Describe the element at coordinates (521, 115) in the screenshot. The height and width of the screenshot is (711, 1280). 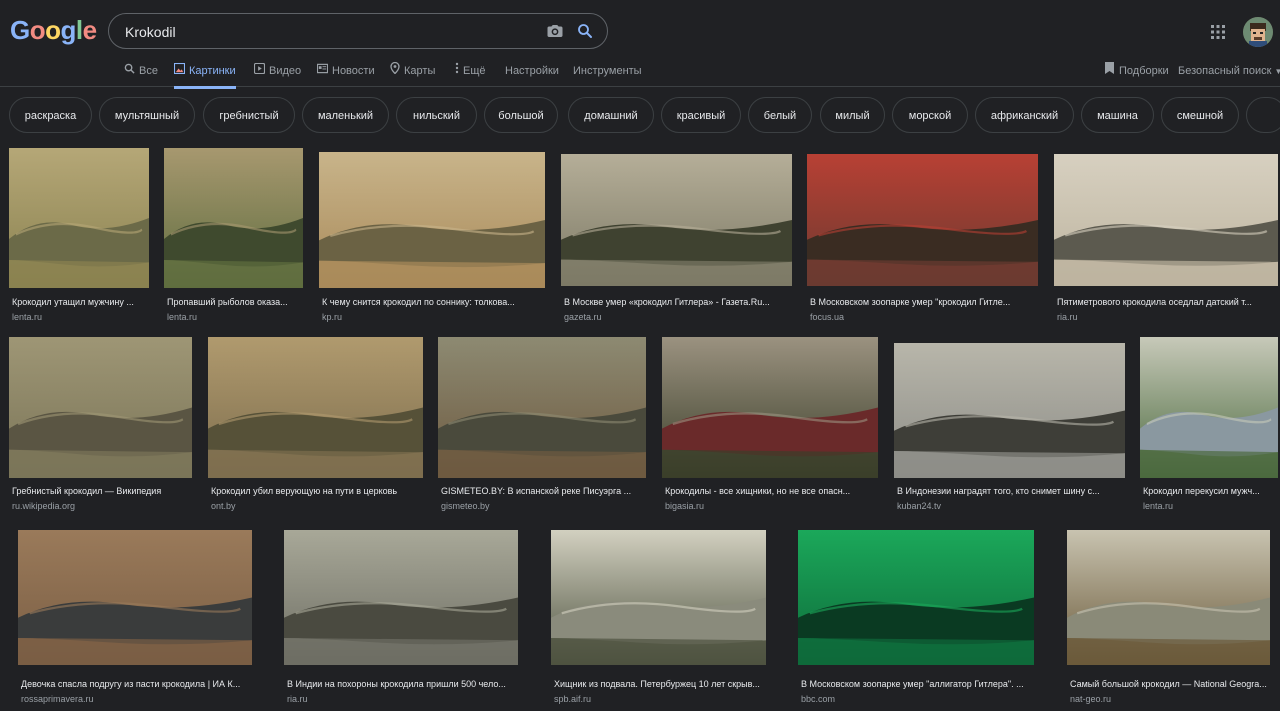
I see `suggestion-chip: большой` at that location.